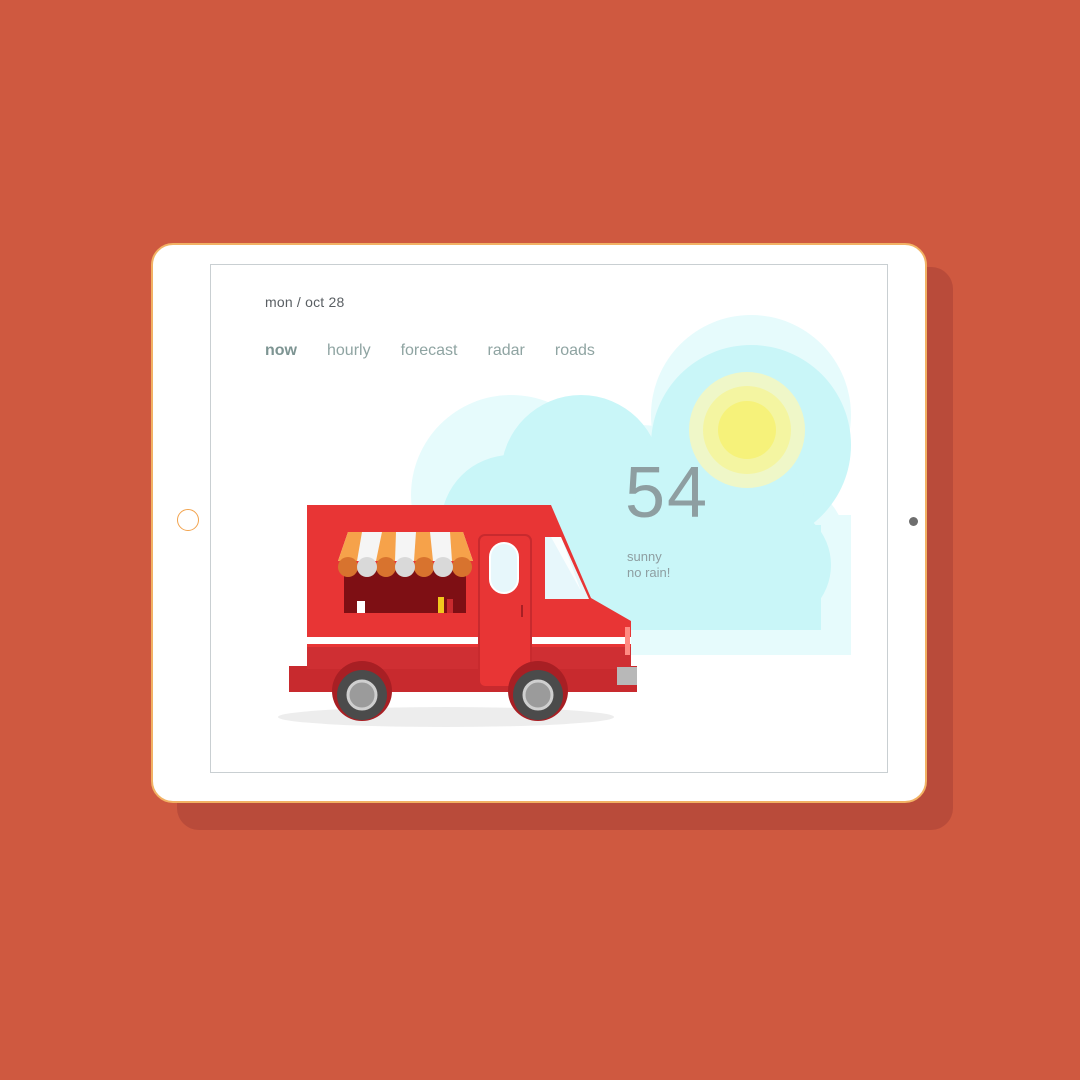 The width and height of the screenshot is (1080, 1080). Describe the element at coordinates (188, 520) in the screenshot. I see `home-button` at that location.